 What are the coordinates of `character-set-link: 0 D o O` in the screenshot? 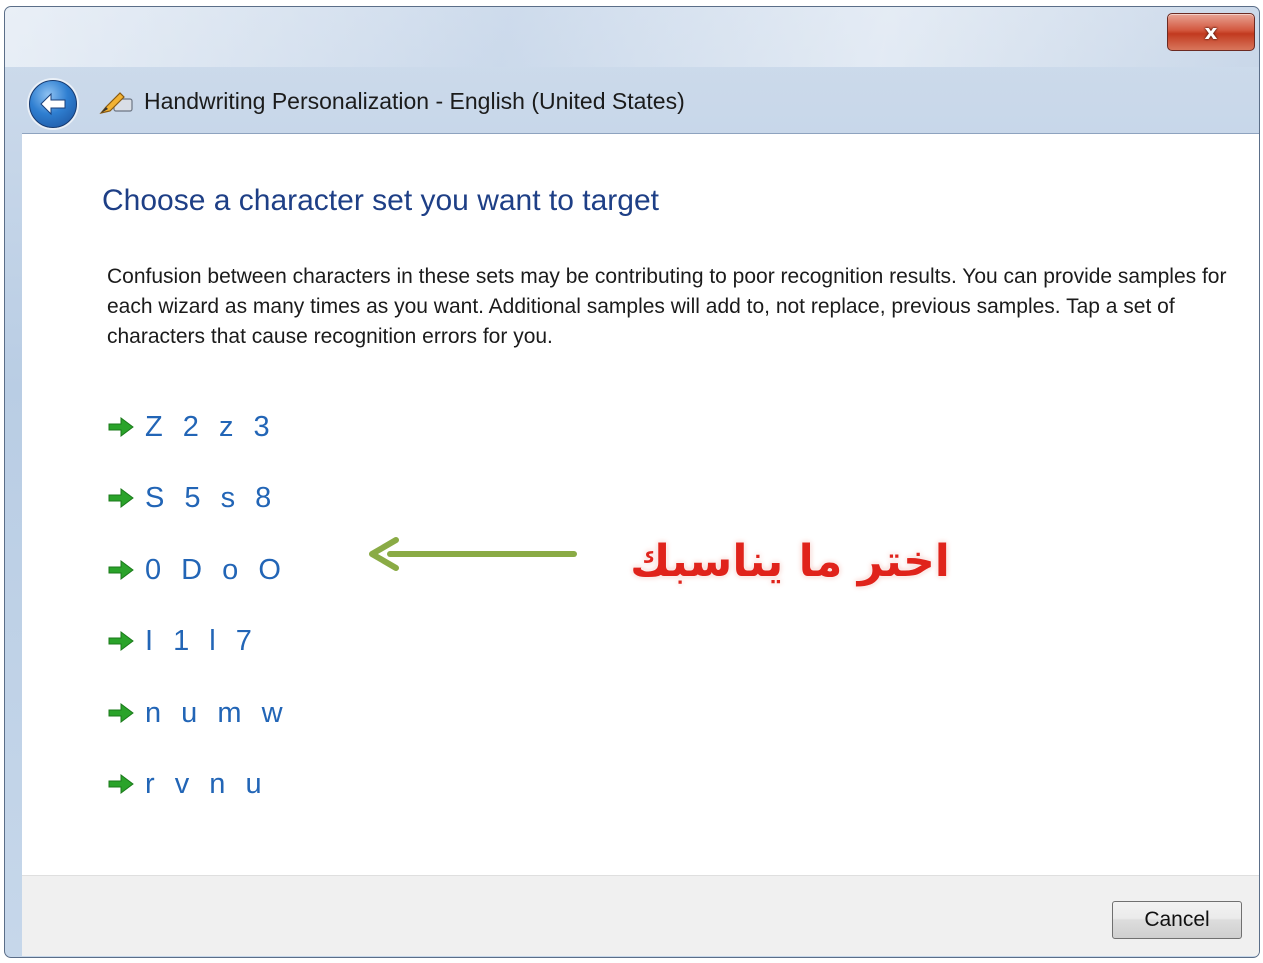 It's located at (197, 570).